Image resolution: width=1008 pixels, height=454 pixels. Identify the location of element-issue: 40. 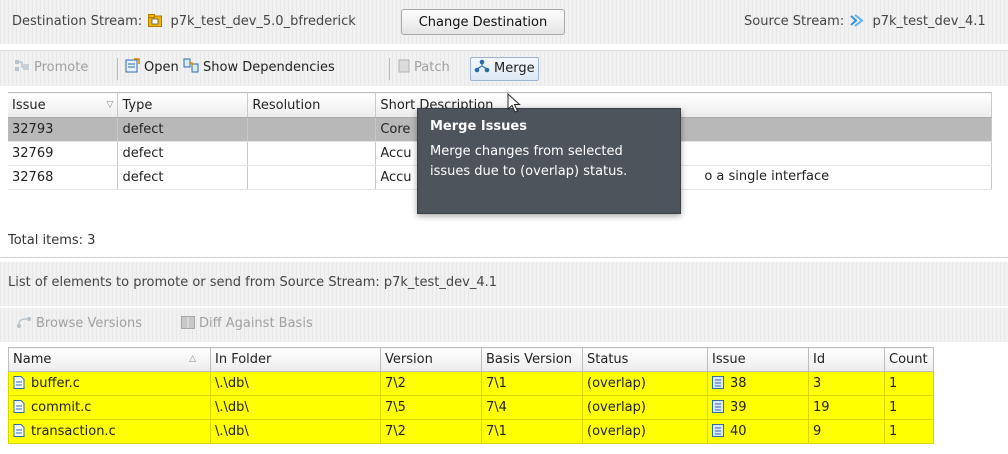
(738, 431).